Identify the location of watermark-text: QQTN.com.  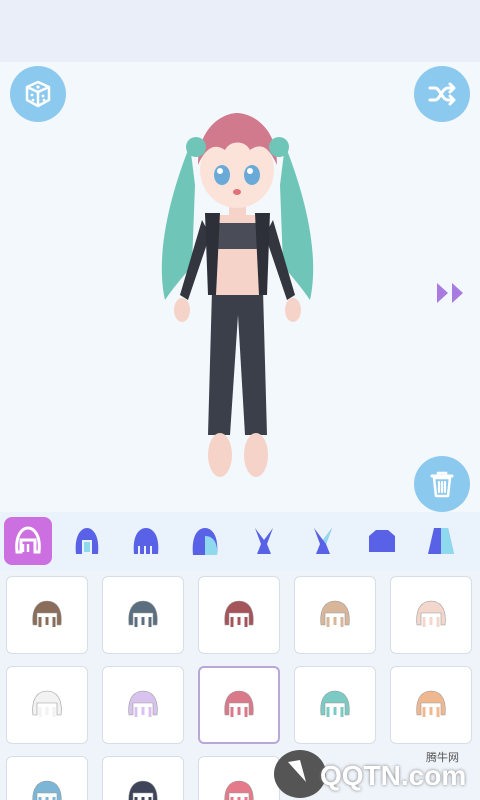
(393, 775).